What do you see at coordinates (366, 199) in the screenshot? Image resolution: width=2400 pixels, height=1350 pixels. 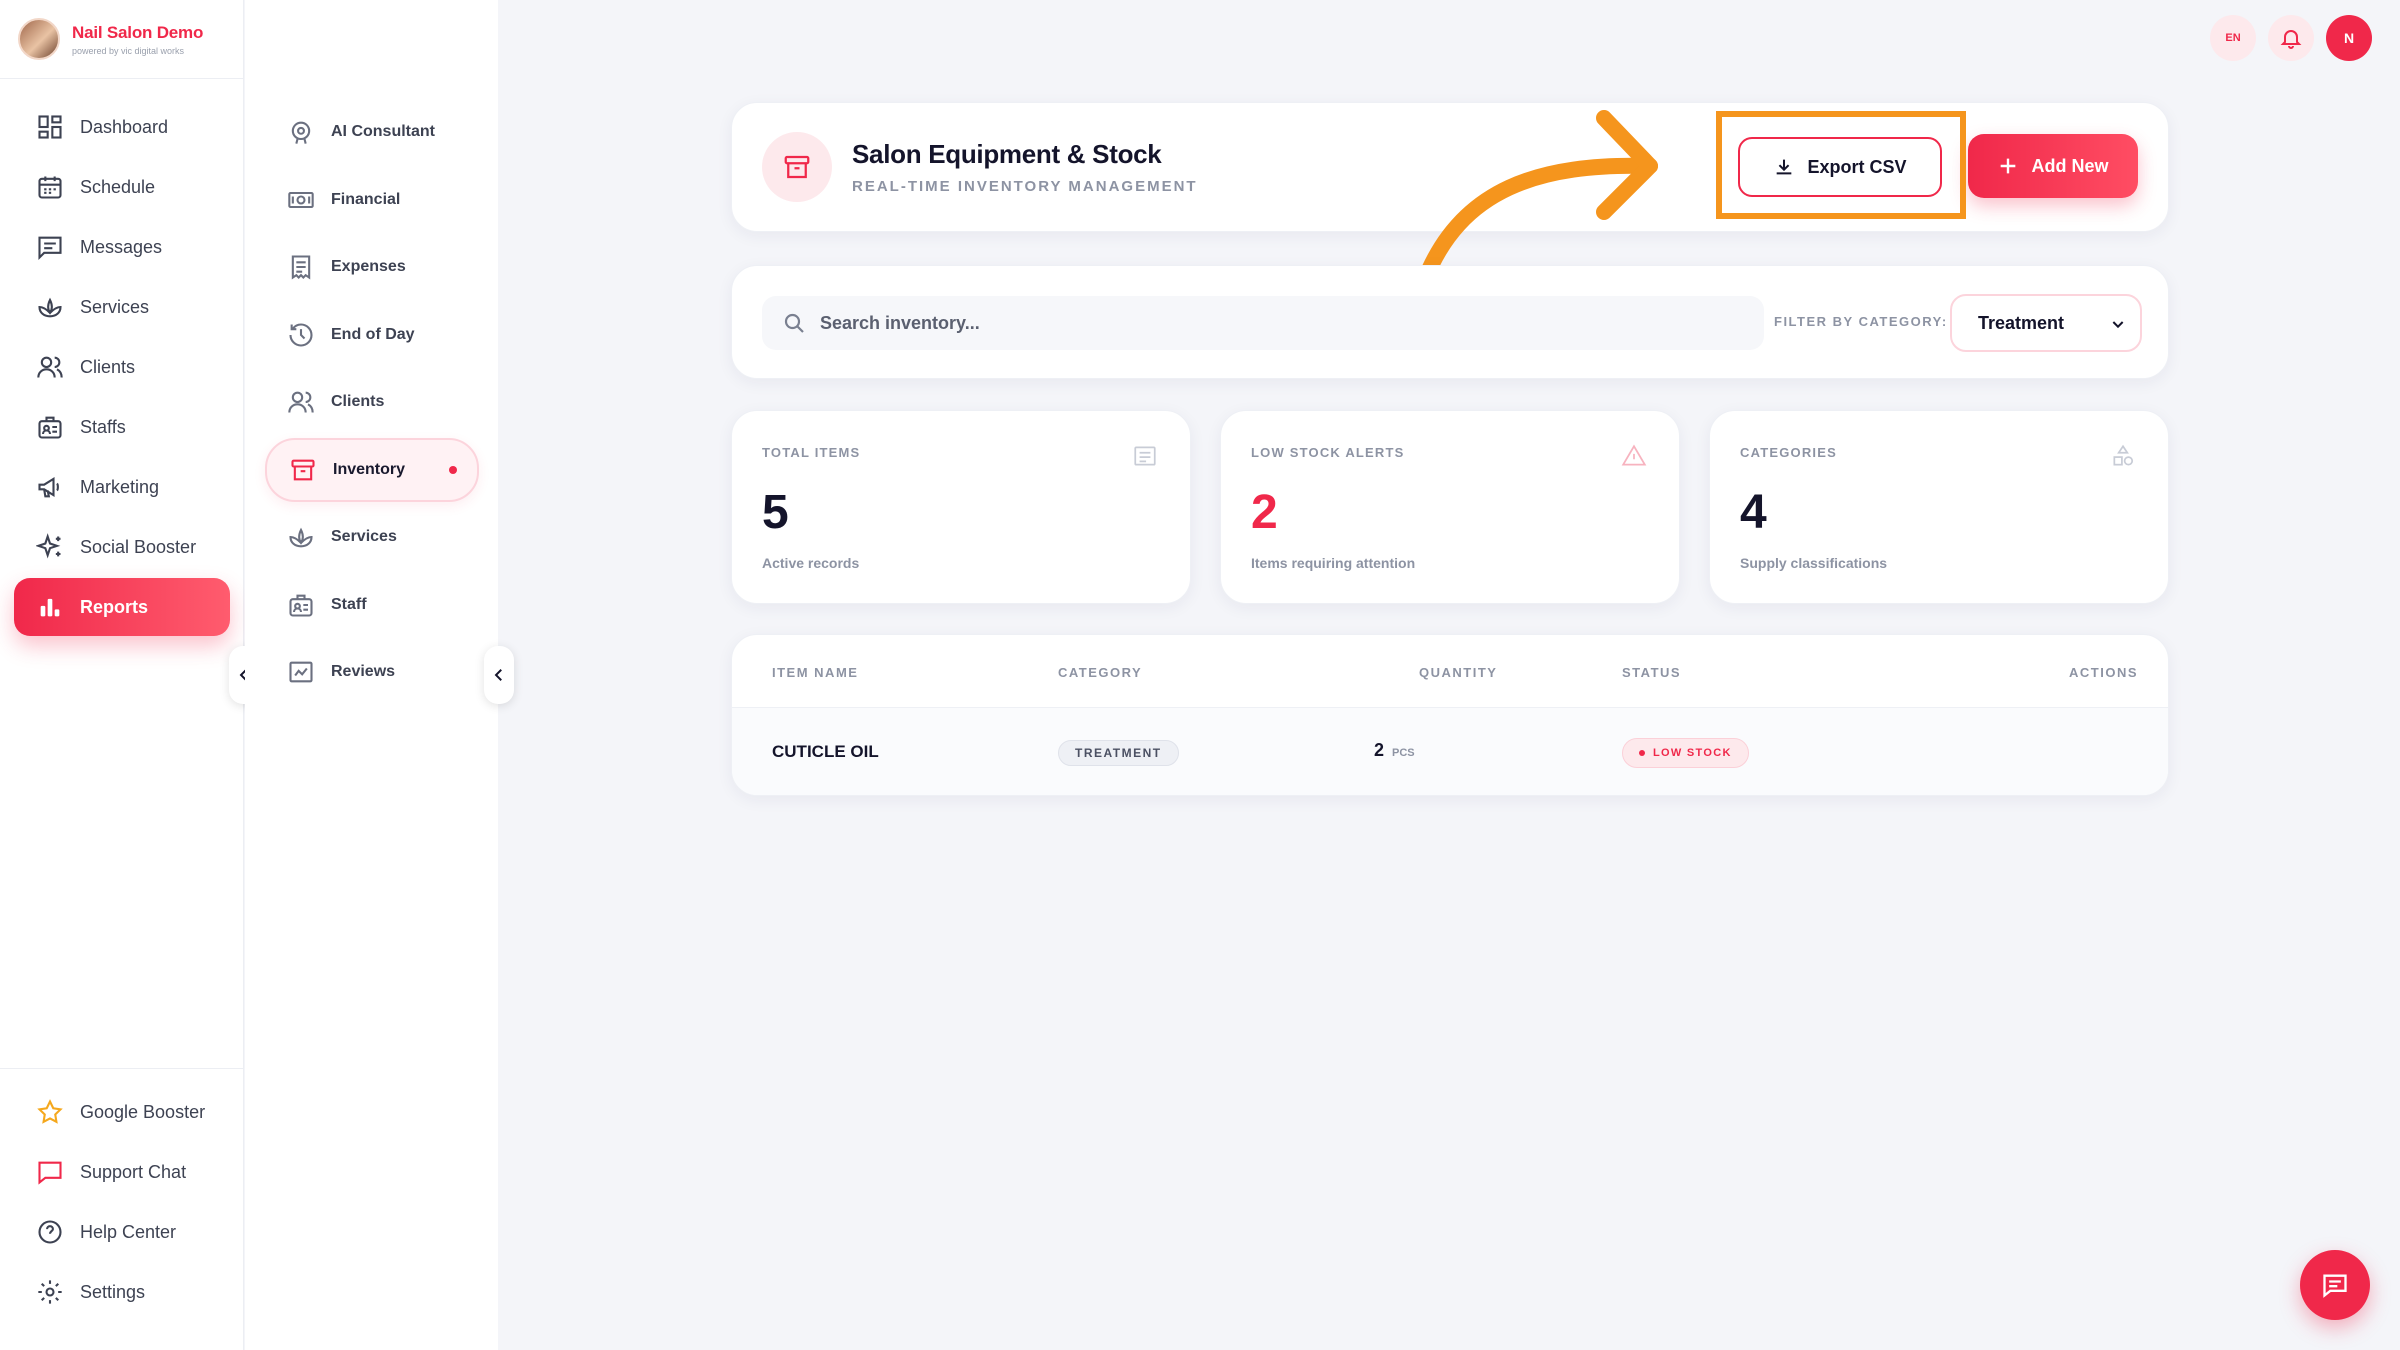 I see `subnav-label: Financial` at bounding box center [366, 199].